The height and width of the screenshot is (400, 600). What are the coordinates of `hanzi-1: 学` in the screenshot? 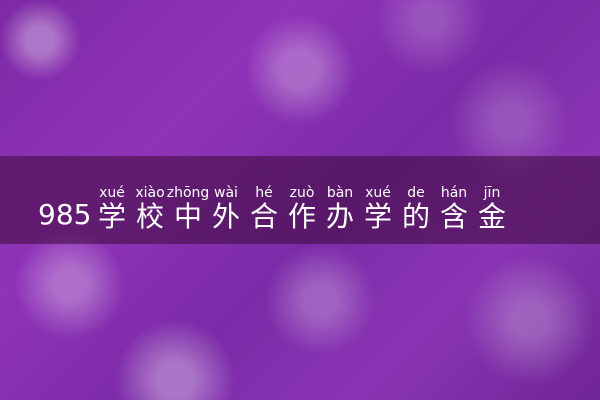 It's located at (111, 216).